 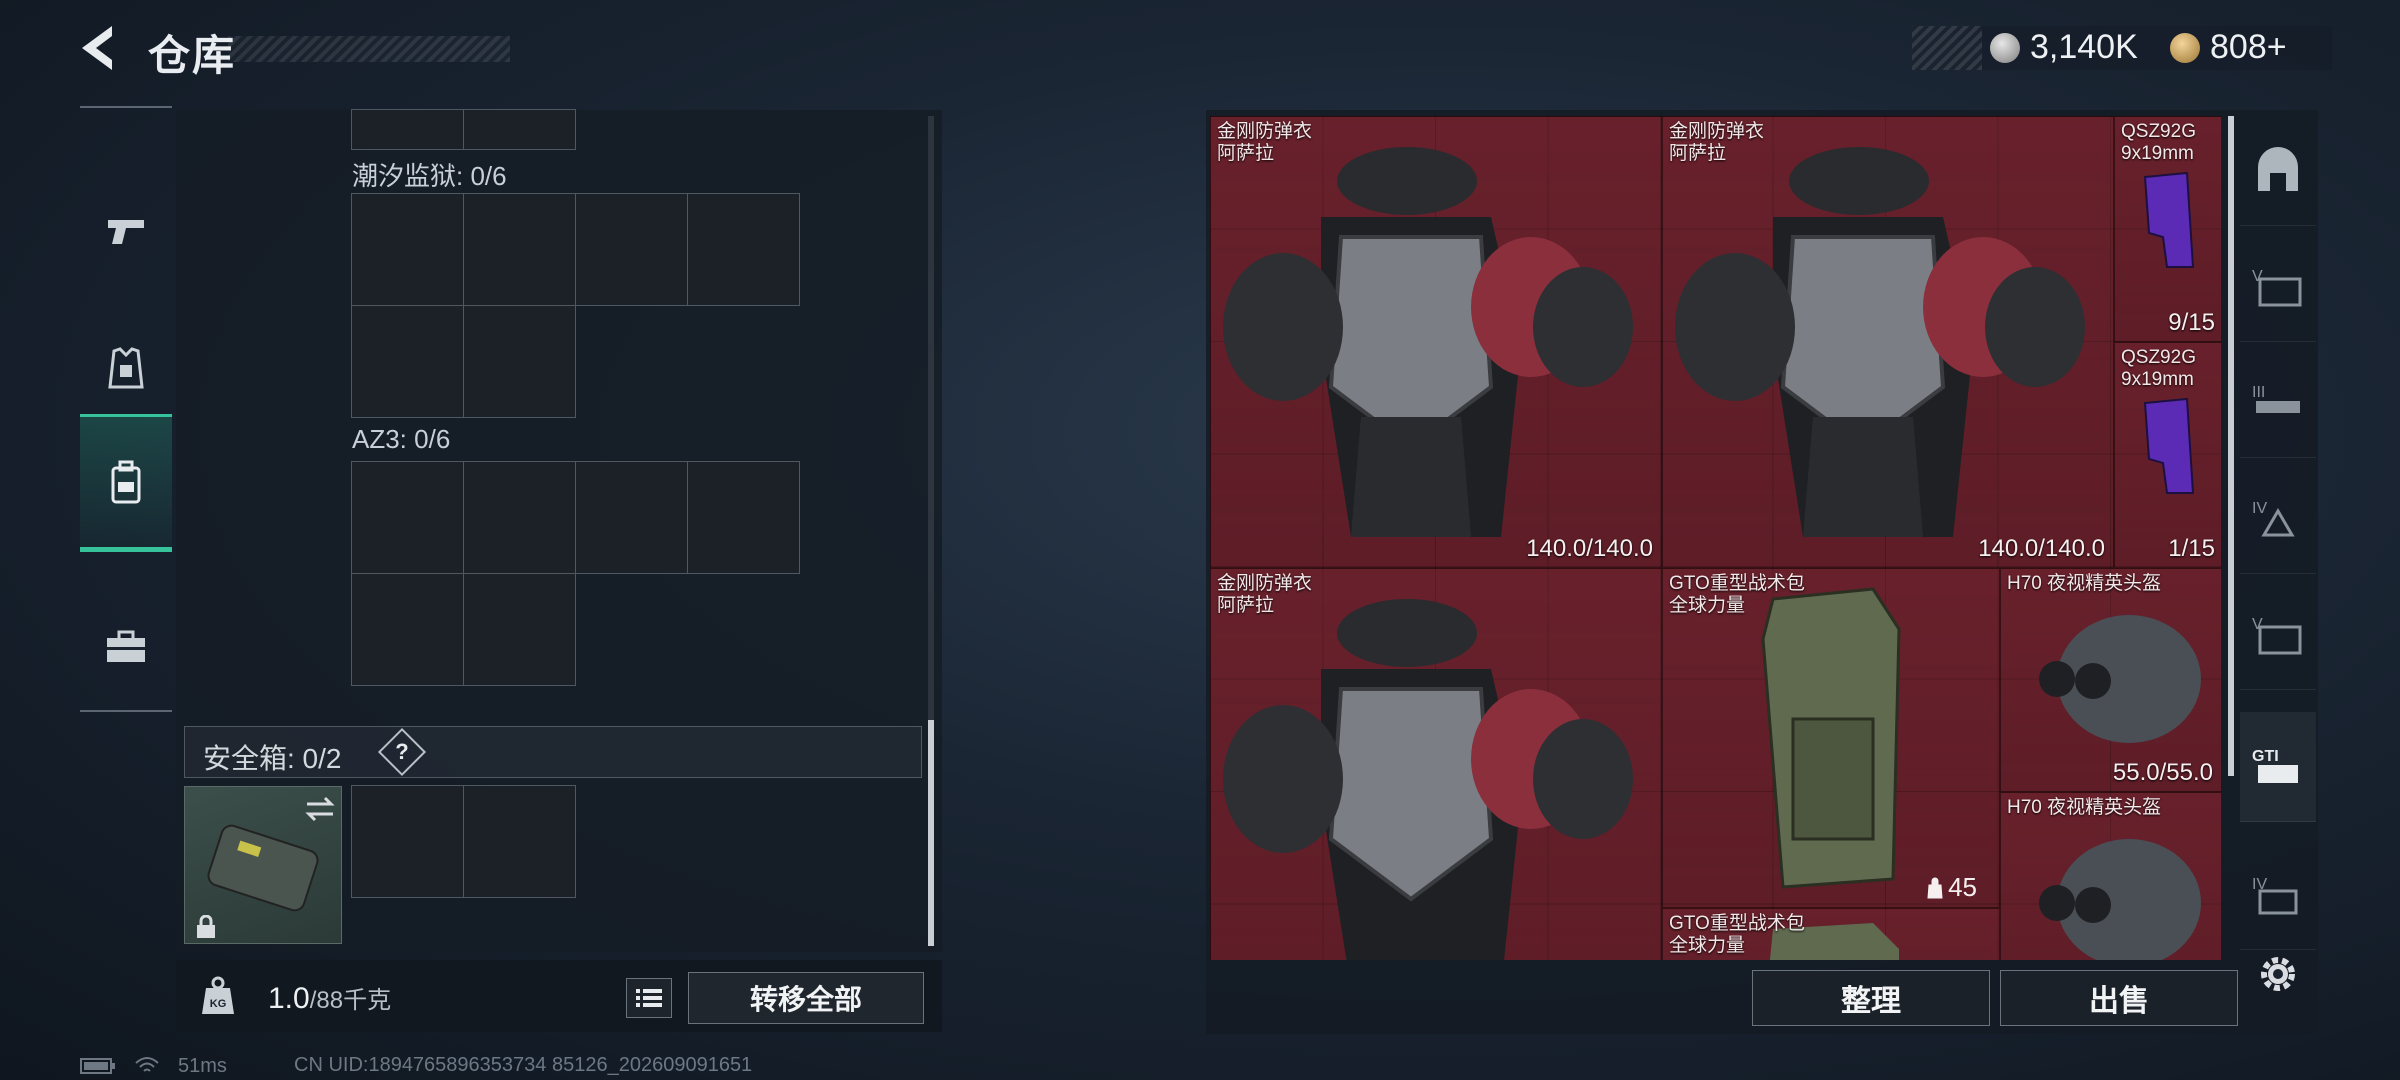 I want to click on scrollbar-thumb, so click(x=931, y=833).